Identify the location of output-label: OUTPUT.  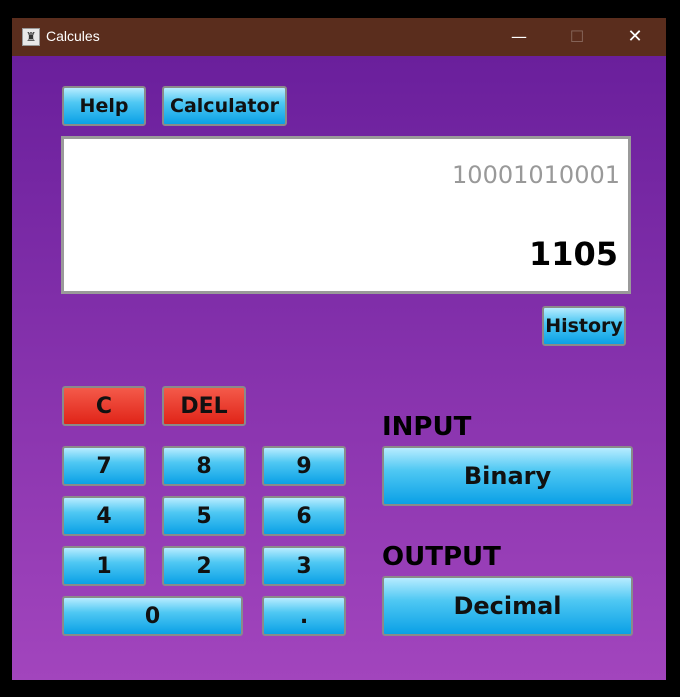
(441, 557).